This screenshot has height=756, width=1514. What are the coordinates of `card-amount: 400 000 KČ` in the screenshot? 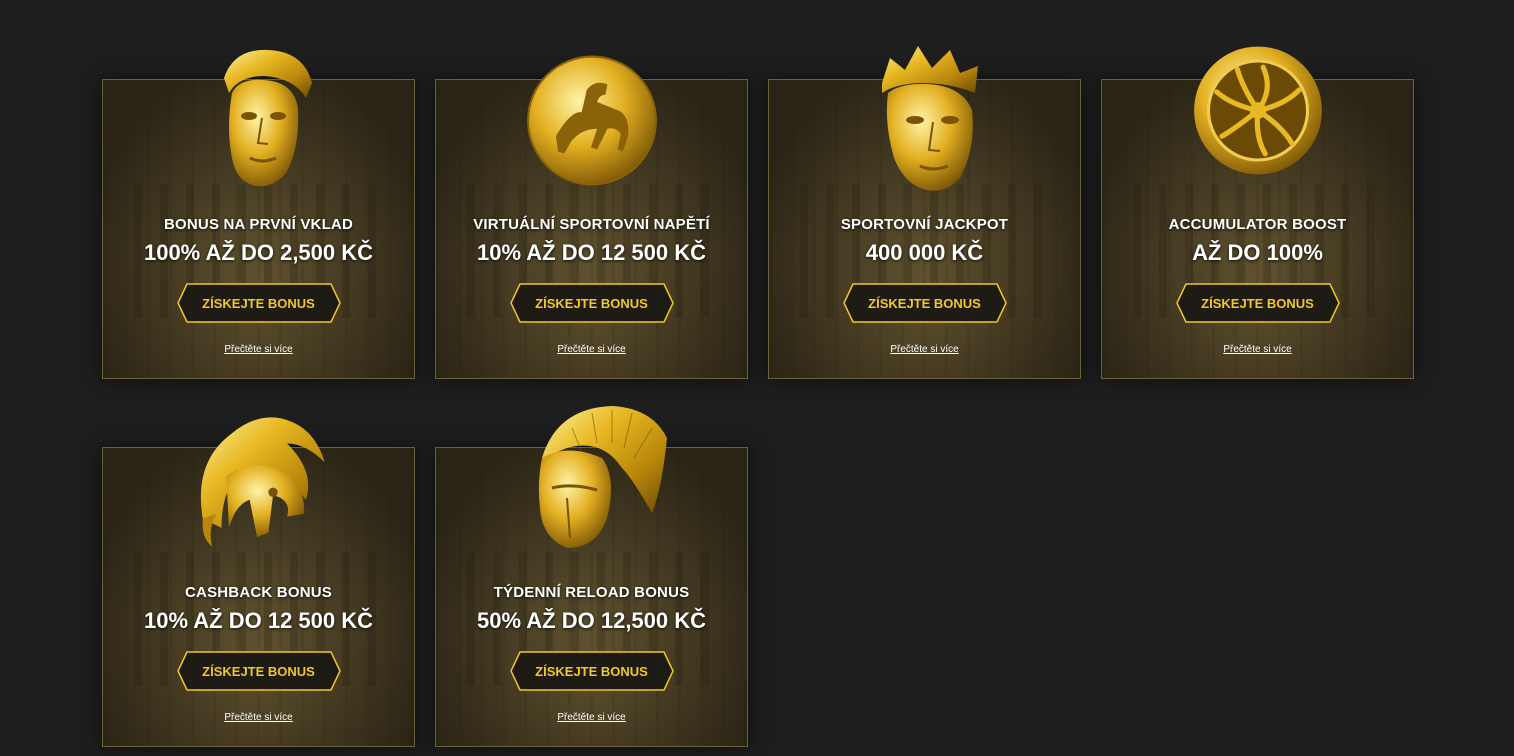 It's located at (924, 252).